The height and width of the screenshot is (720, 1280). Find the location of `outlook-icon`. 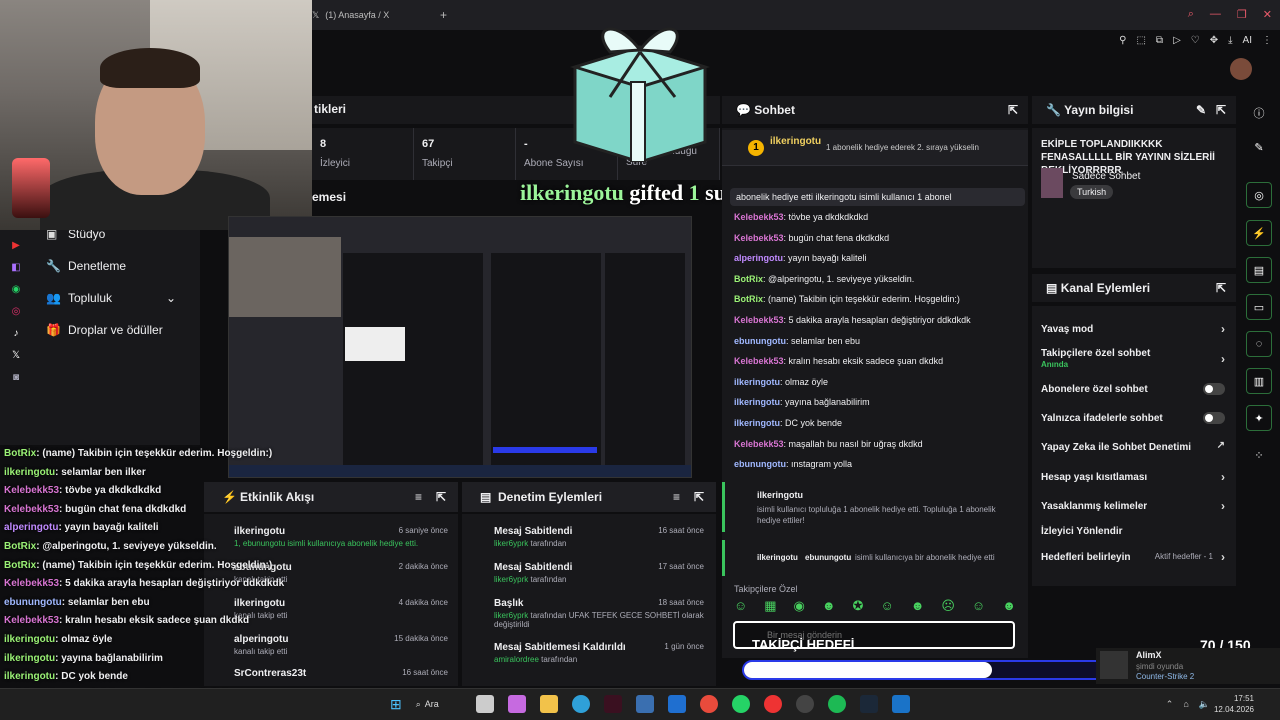

outlook-icon is located at coordinates (676, 704).